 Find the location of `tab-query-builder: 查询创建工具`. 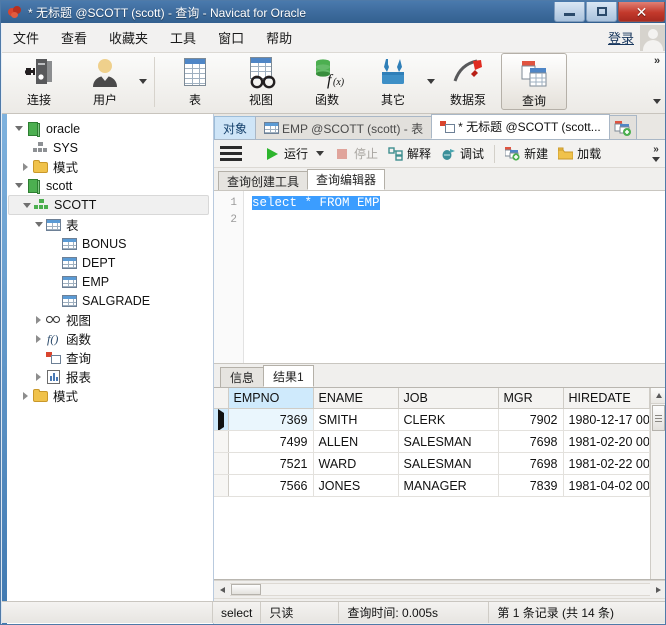

tab-query-builder: 查询创建工具 is located at coordinates (263, 180).